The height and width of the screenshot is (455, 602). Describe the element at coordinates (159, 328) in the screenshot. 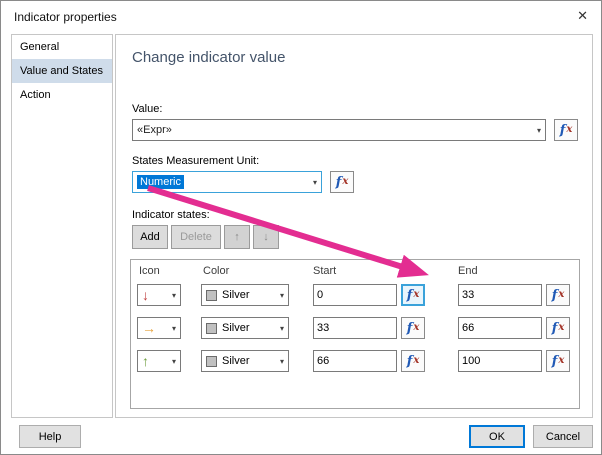

I see `icon-dropdown: → ▾` at that location.